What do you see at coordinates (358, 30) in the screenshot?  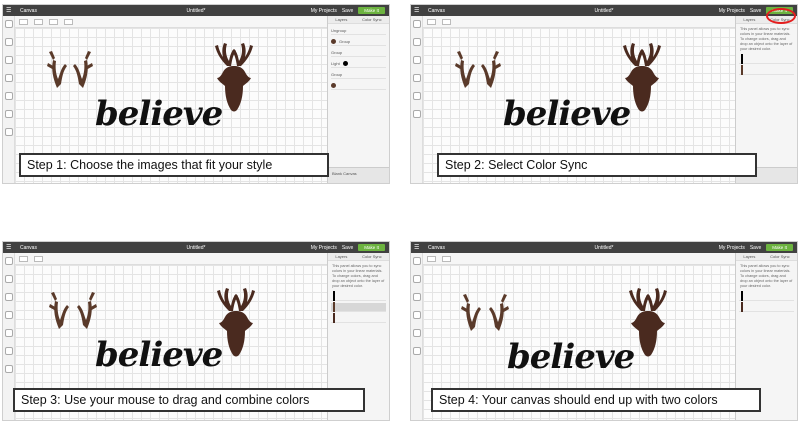 I see `layer-row: Ungroup` at bounding box center [358, 30].